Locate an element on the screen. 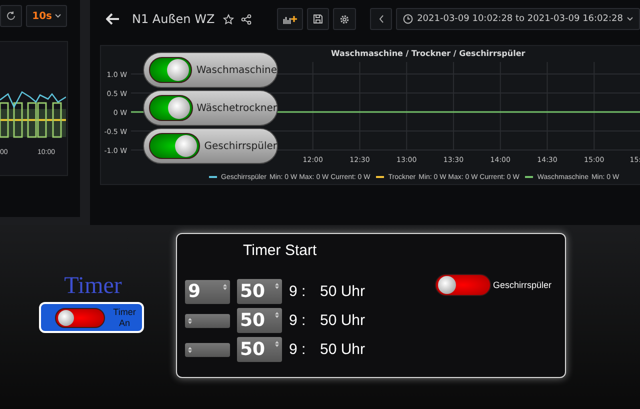 Image resolution: width=640 pixels, height=409 pixels. chevron-left-icon is located at coordinates (381, 19).